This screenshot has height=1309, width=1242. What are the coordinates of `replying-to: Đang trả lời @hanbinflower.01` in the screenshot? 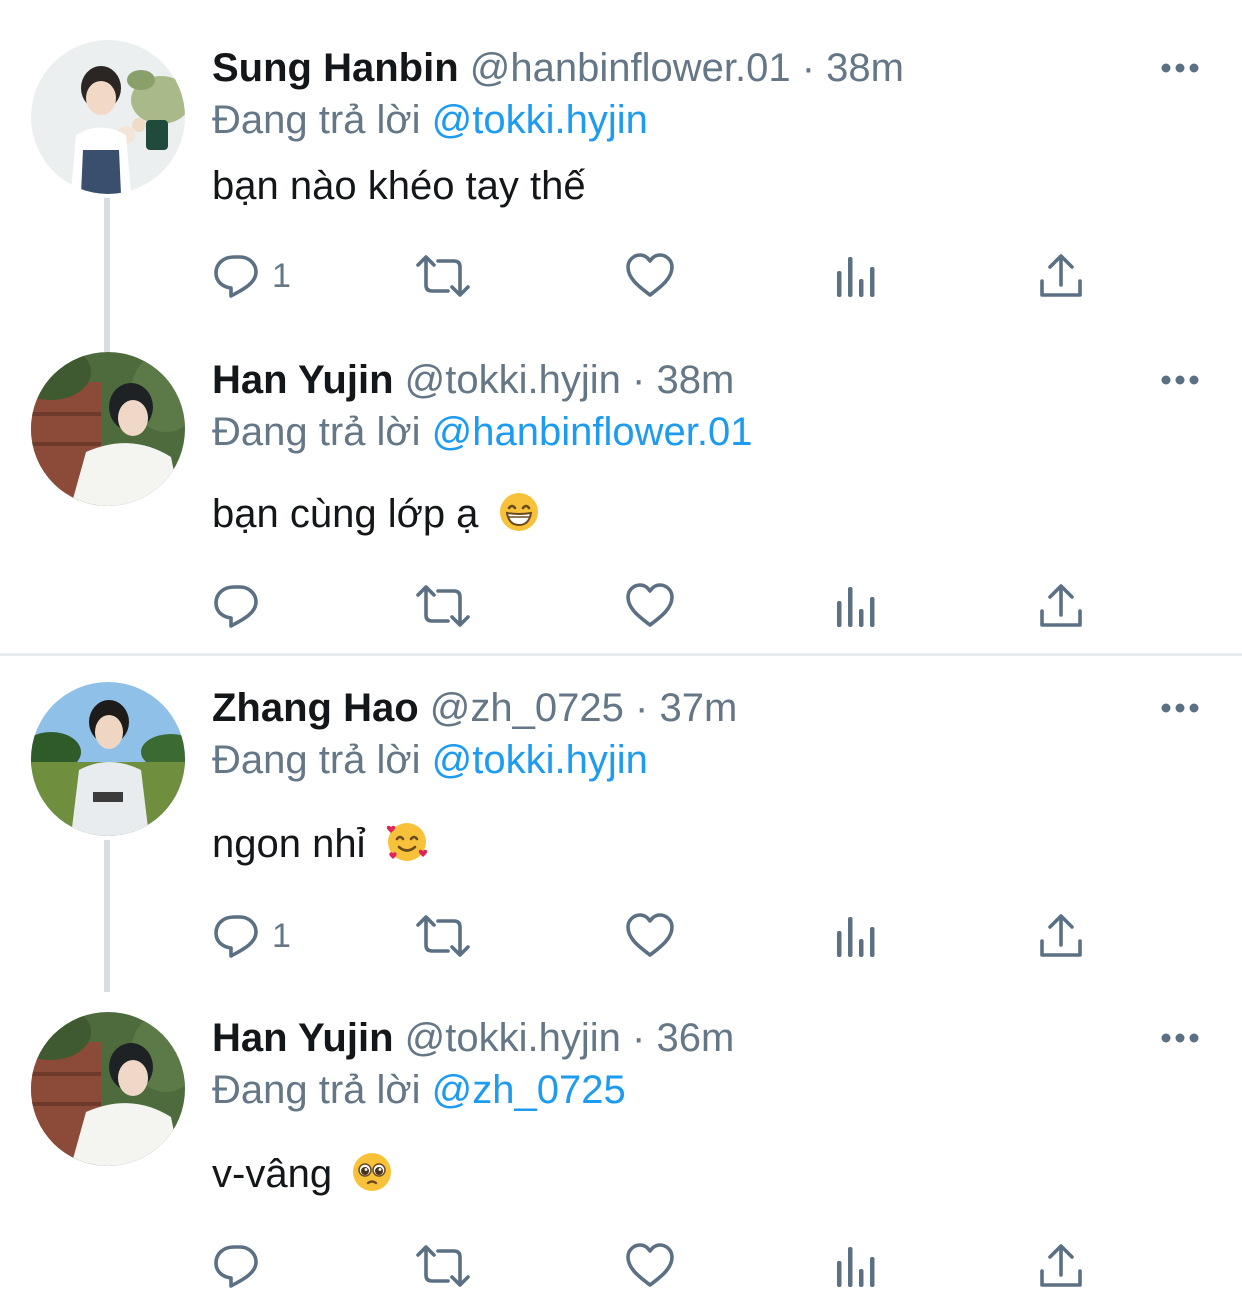 It's located at (482, 432).